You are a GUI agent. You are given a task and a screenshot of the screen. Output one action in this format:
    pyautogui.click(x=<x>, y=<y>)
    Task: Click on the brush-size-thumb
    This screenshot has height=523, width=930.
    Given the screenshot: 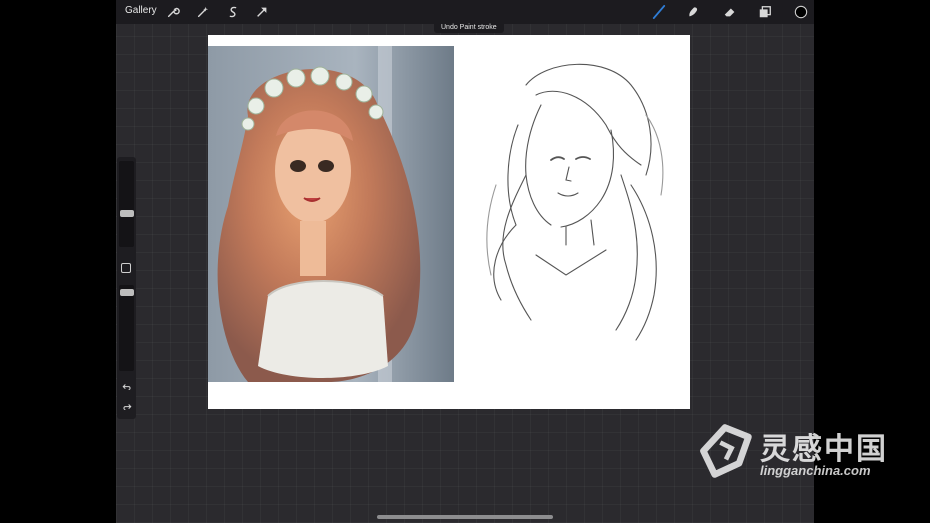 What is the action you would take?
    pyautogui.click(x=127, y=213)
    